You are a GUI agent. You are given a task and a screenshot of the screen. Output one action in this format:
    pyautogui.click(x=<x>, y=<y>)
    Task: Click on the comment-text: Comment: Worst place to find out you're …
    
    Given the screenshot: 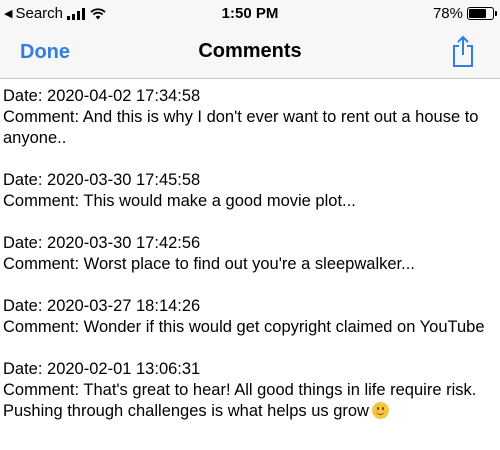 What is the action you would take?
    pyautogui.click(x=209, y=264)
    